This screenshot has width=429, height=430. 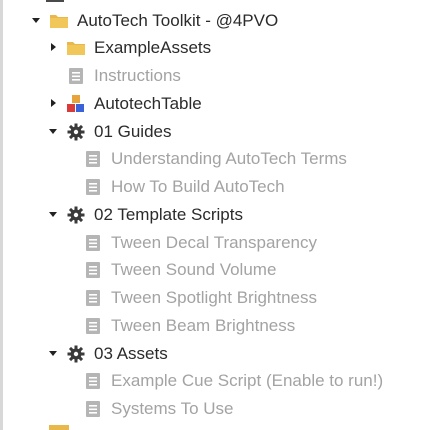 I want to click on tree-item-01-guides: 01 Guides, so click(x=214, y=131).